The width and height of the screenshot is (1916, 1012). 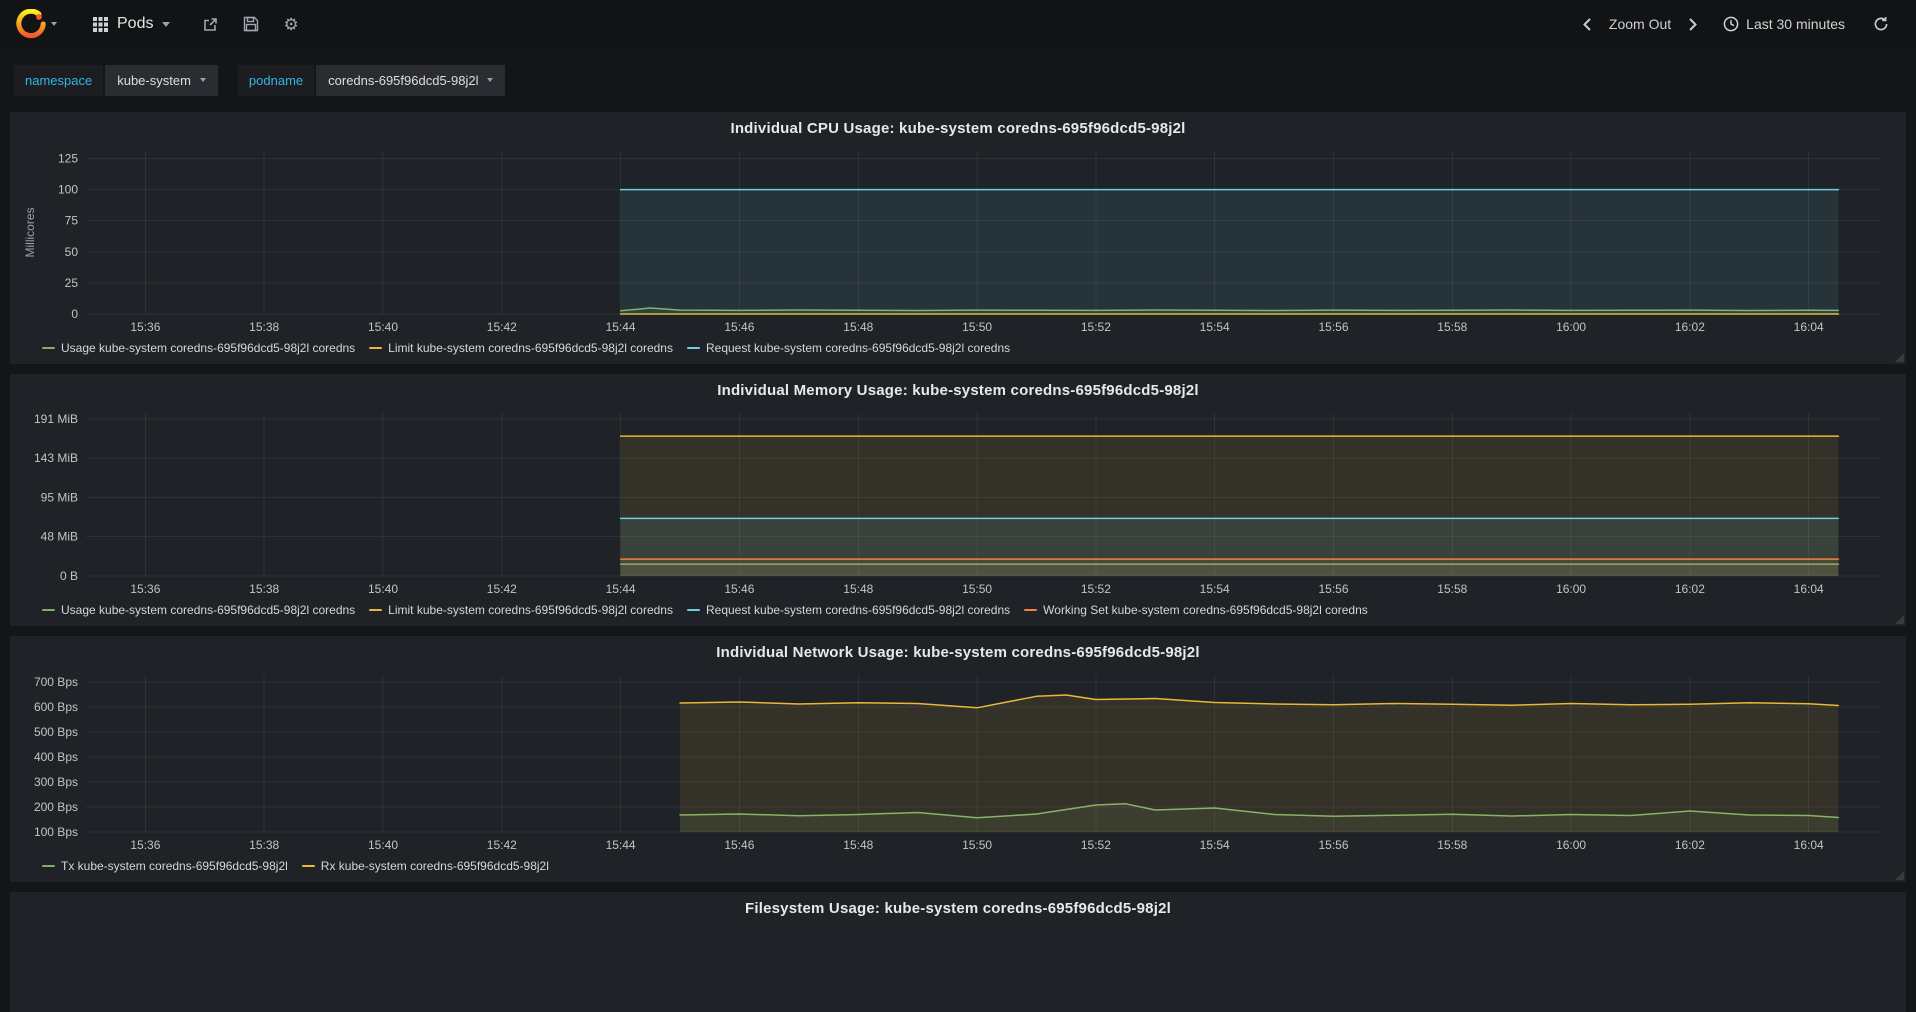 I want to click on variable-namespace: namespace kube-system, so click(x=116, y=80).